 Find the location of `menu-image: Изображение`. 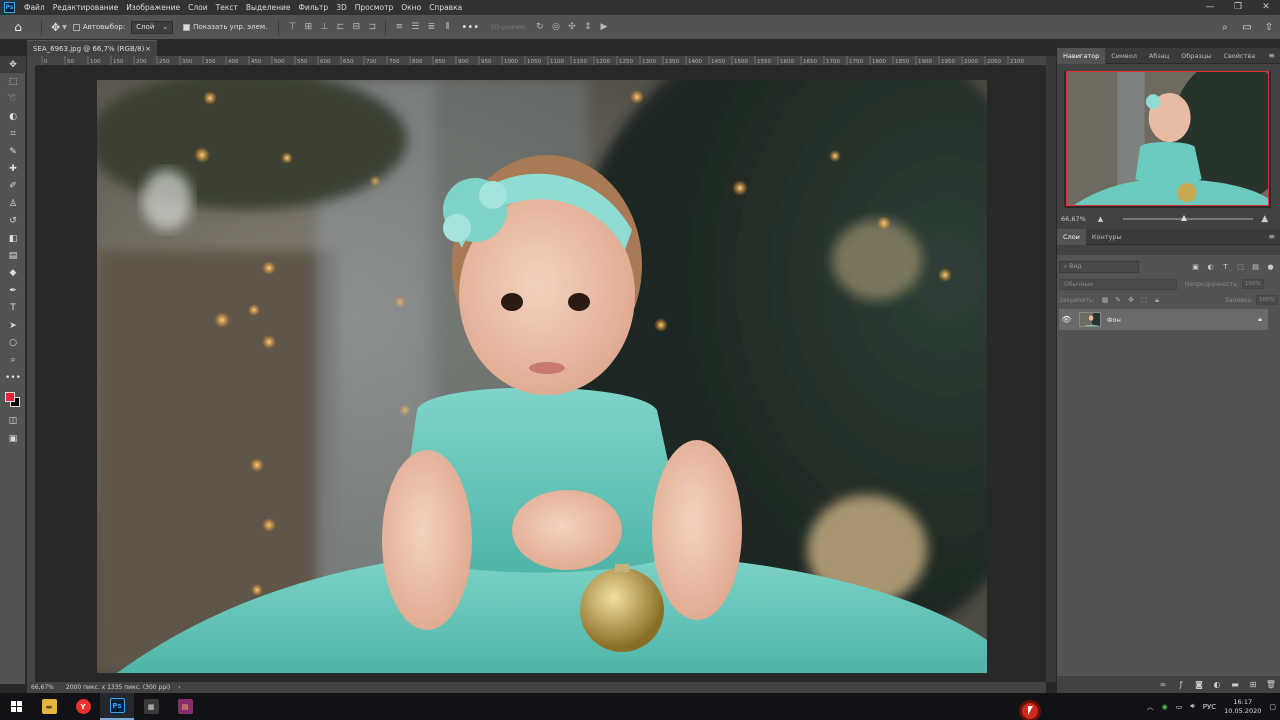

menu-image: Изображение is located at coordinates (153, 7).